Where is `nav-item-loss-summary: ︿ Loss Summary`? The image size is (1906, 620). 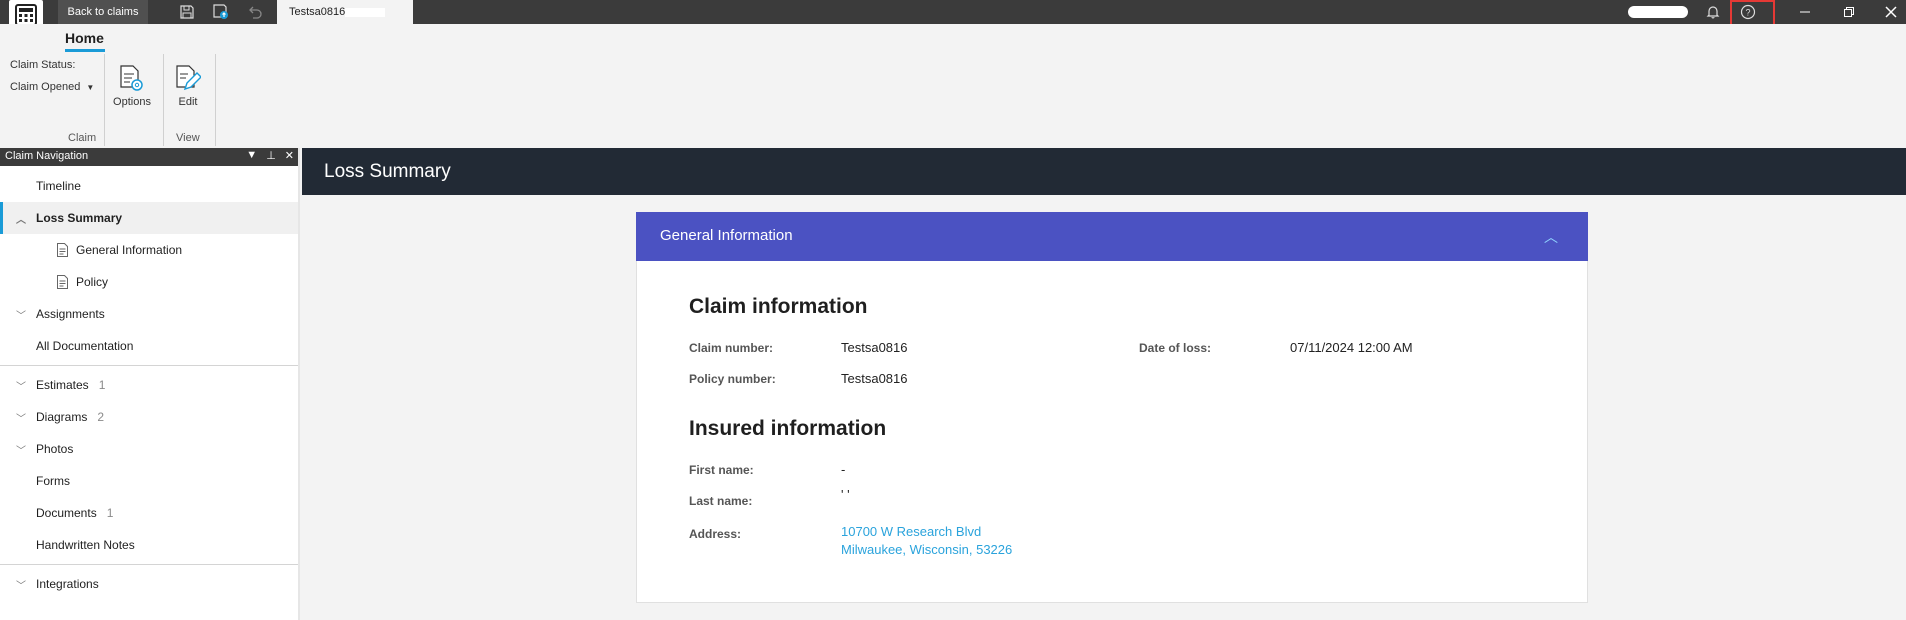
nav-item-loss-summary: ︿ Loss Summary is located at coordinates (149, 218).